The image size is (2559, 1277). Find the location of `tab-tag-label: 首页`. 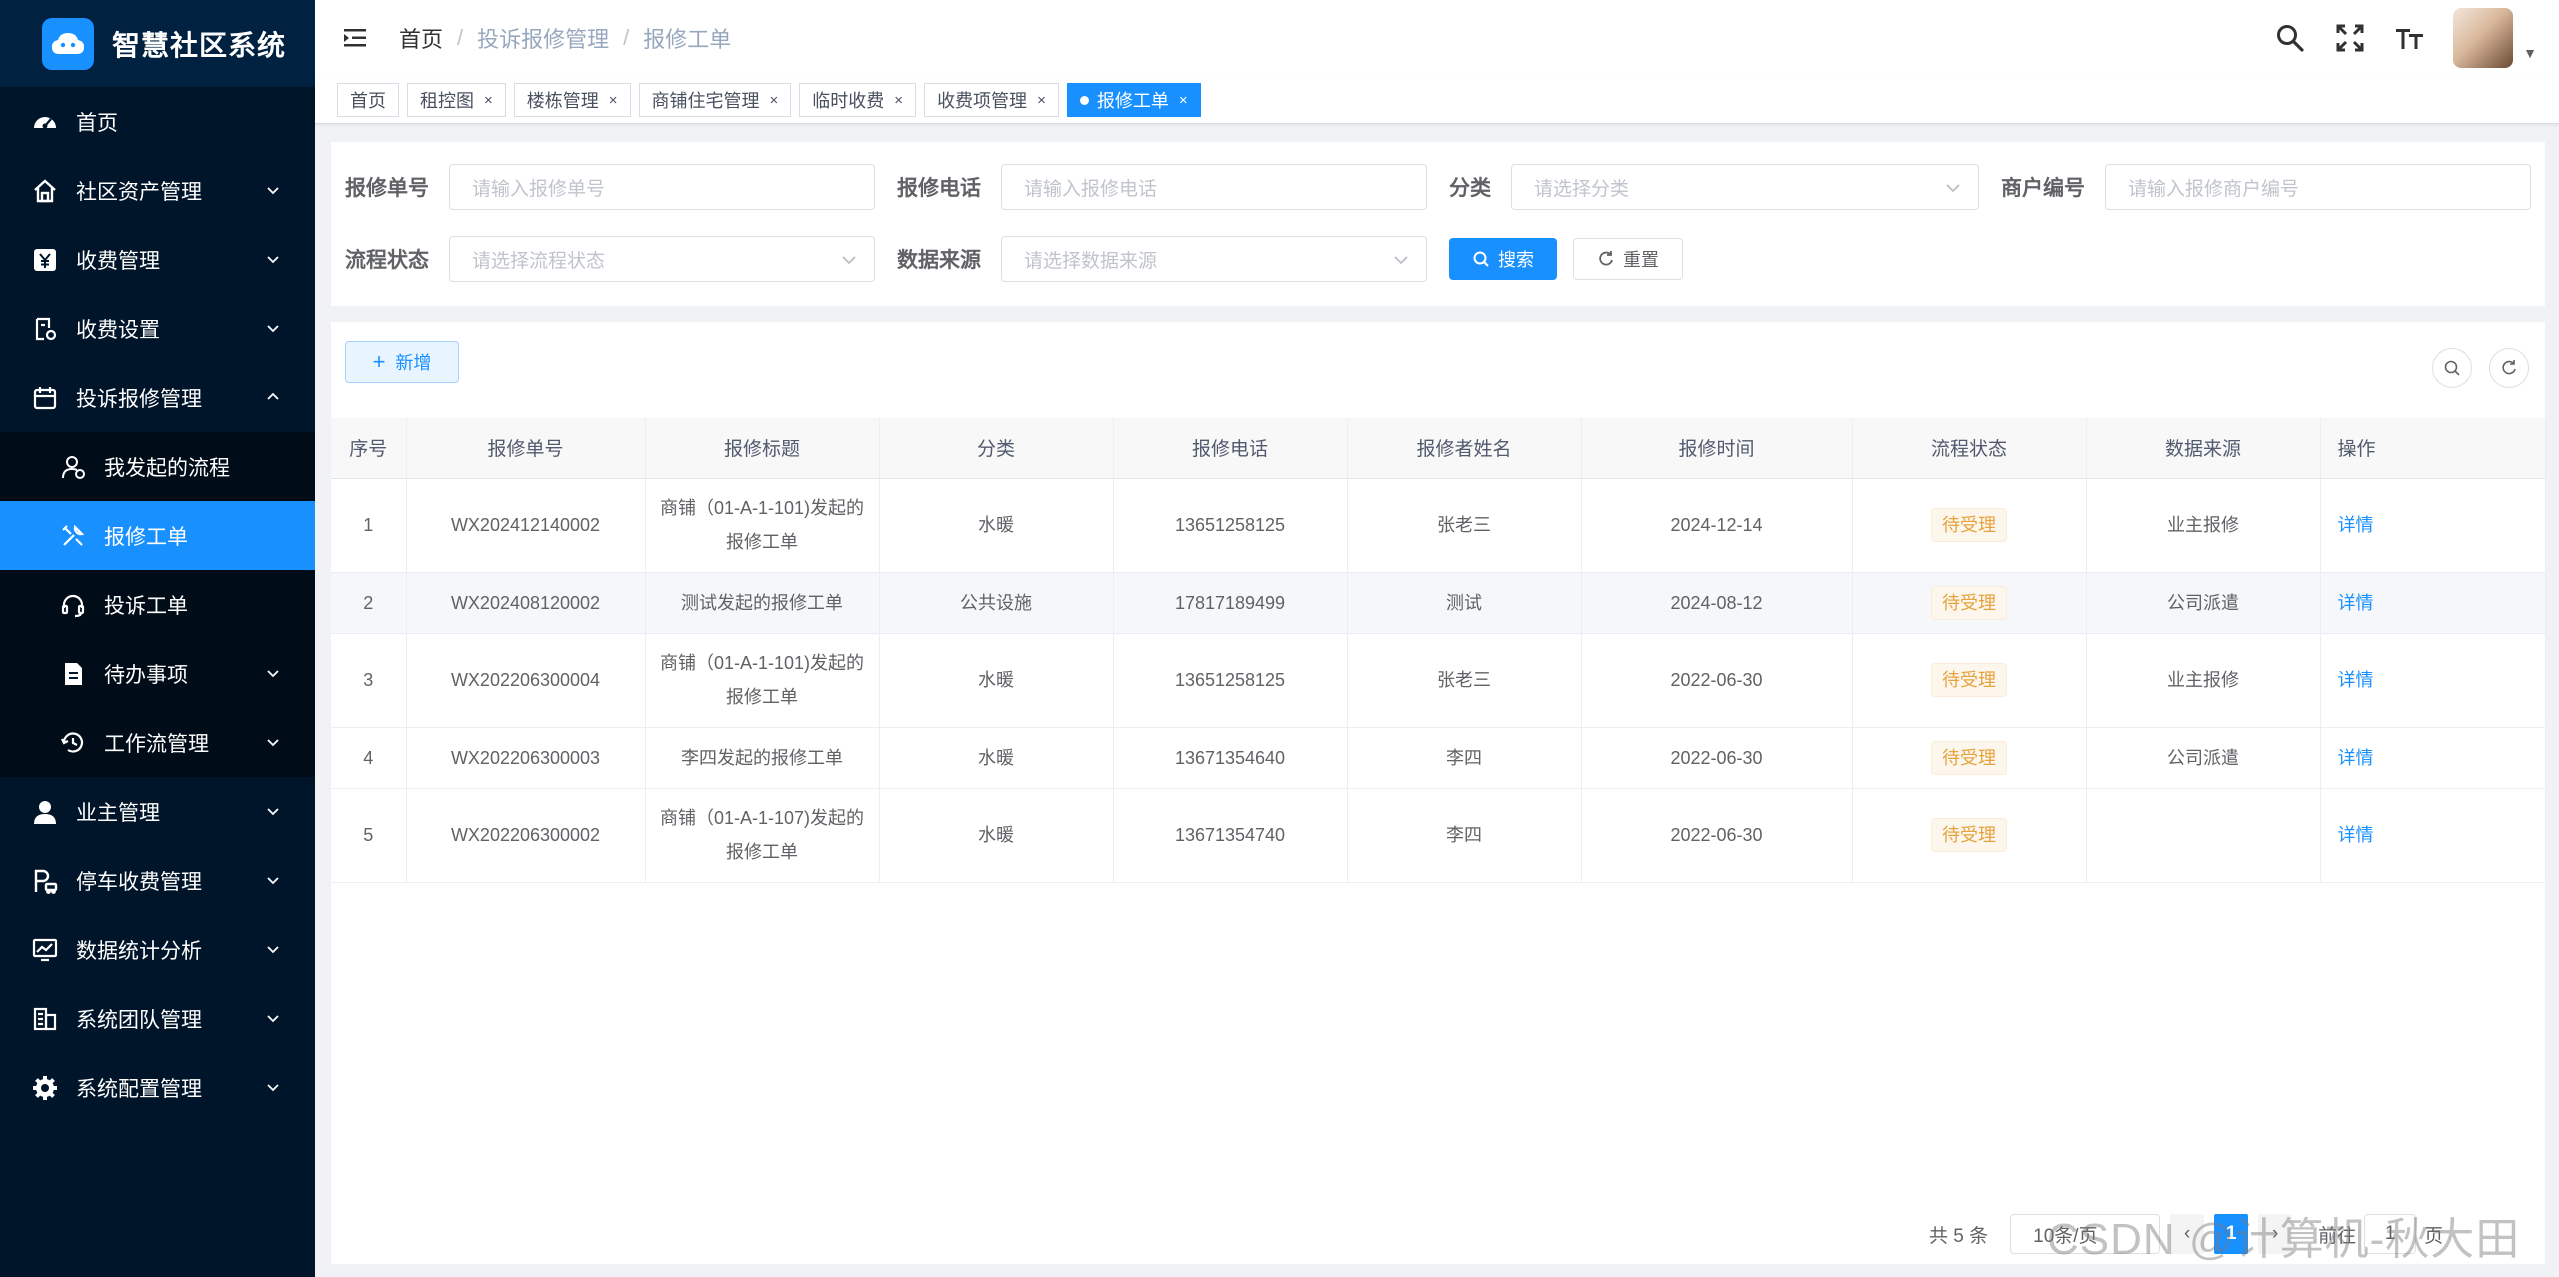

tab-tag-label: 首页 is located at coordinates (368, 101).